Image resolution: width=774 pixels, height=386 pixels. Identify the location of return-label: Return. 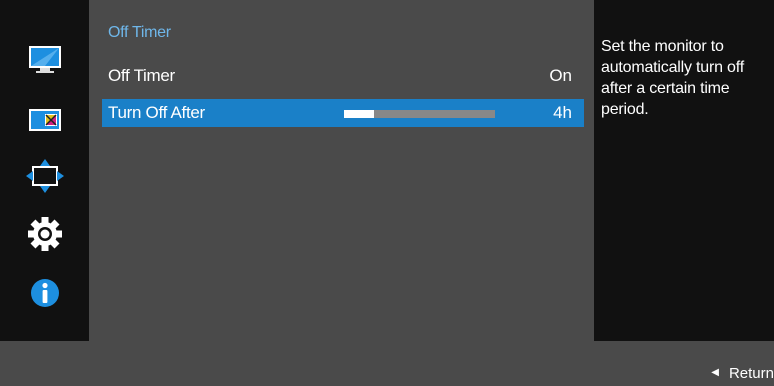
(751, 373).